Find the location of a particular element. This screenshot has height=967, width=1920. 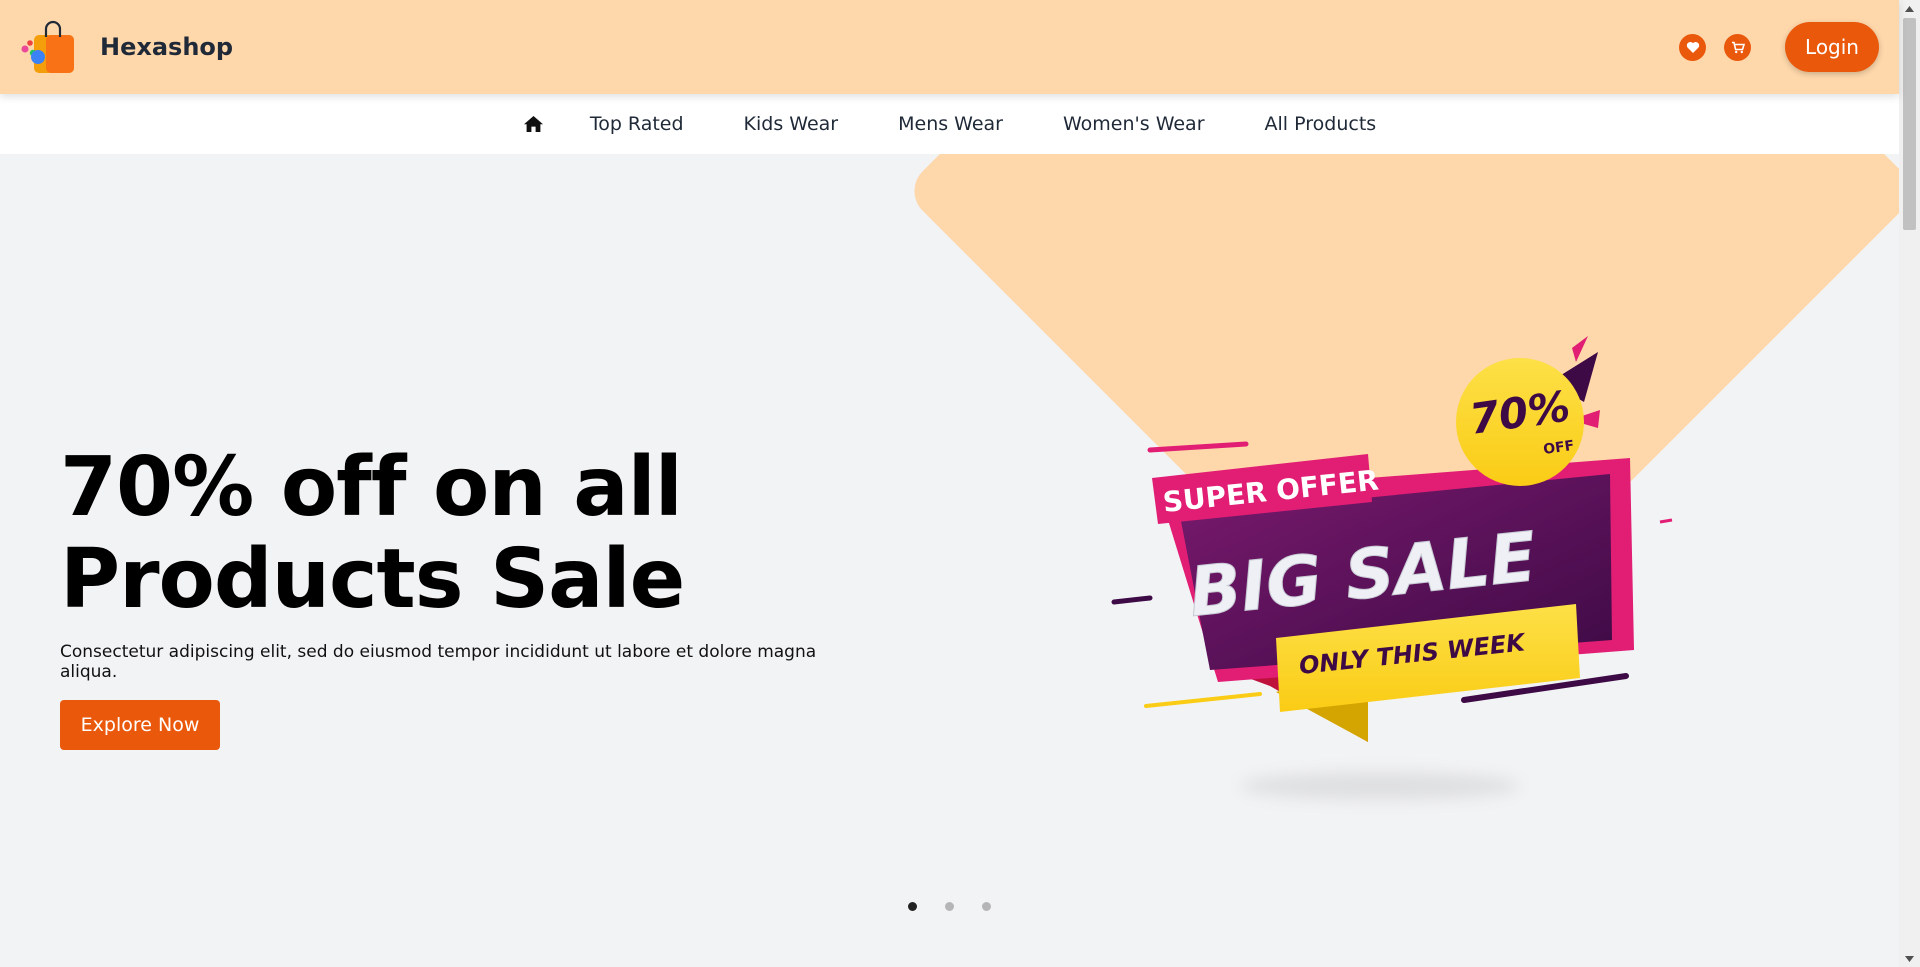

nav-link-kids-wear: Kids Wear is located at coordinates (791, 124).